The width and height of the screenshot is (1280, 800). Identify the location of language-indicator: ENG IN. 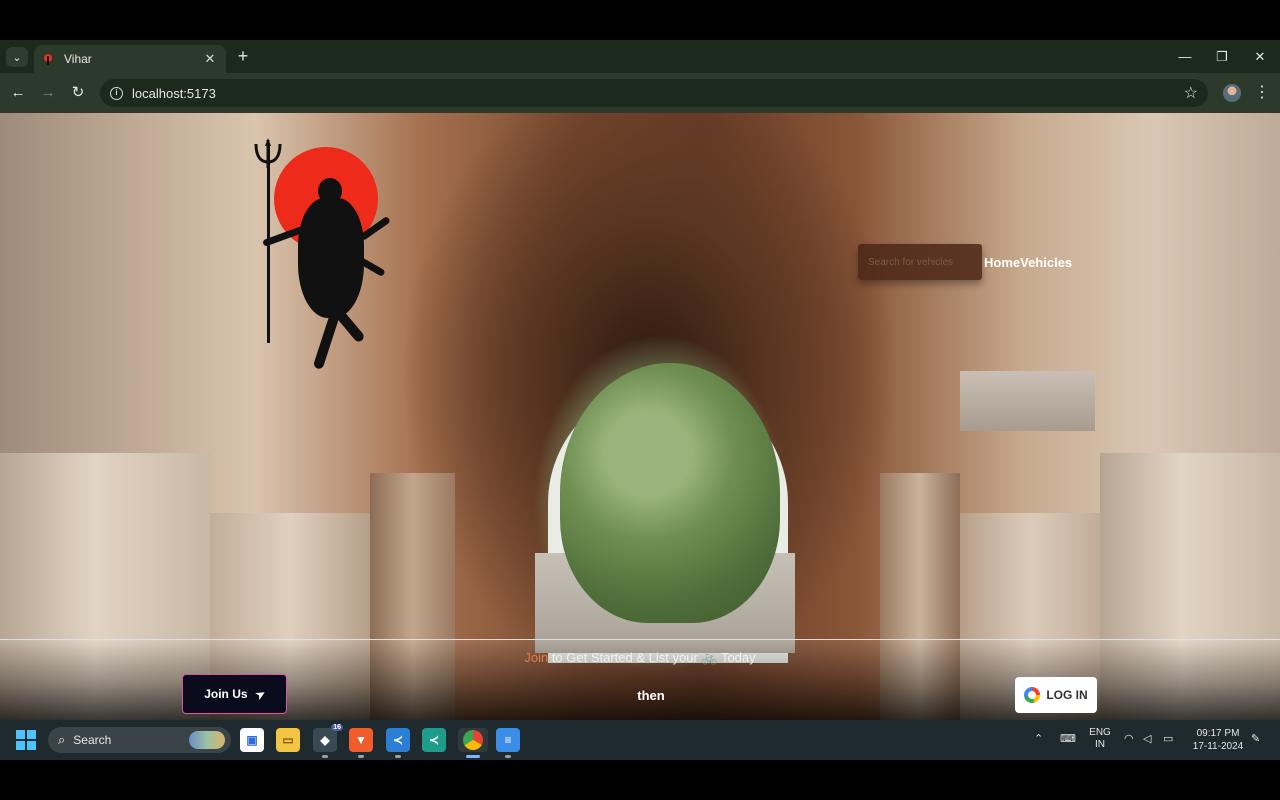
(1100, 739).